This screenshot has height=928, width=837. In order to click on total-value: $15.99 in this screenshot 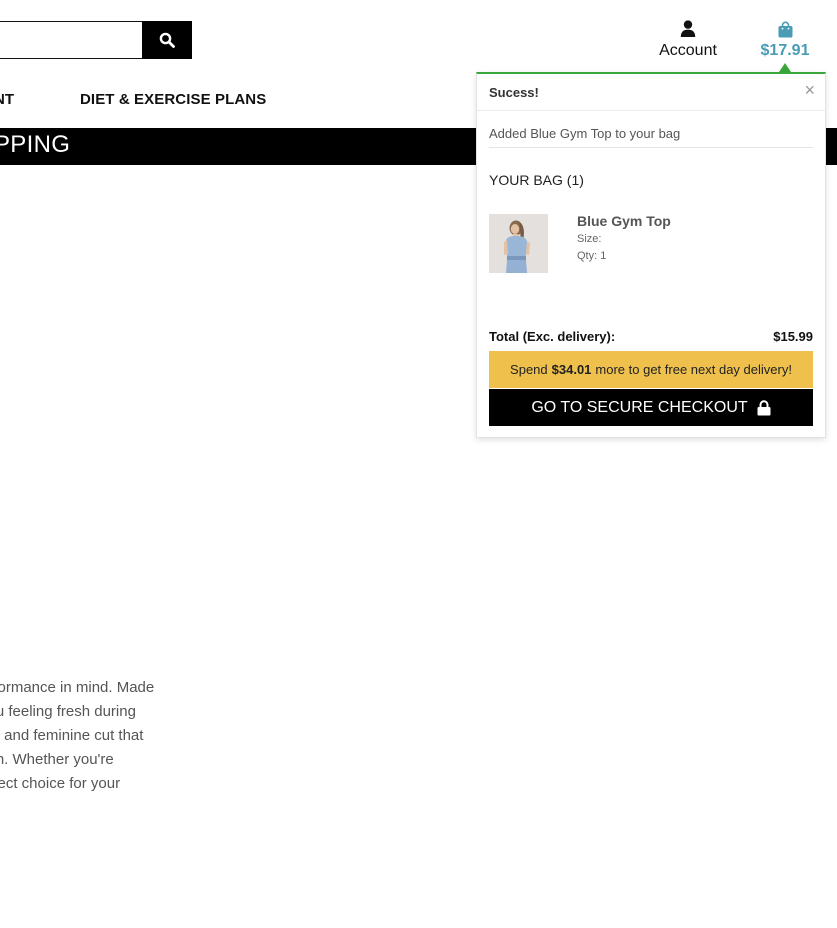, I will do `click(793, 336)`.